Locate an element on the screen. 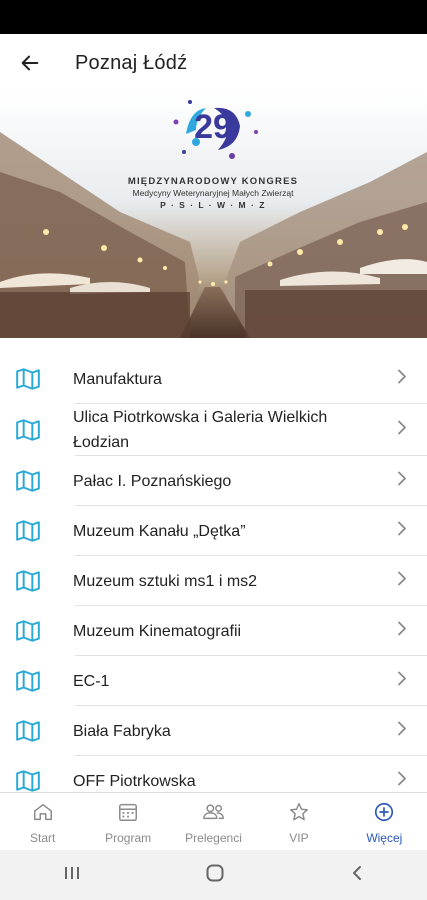 The width and height of the screenshot is (427, 900). list-item: Muzeum sztuki ms1 i ms2 is located at coordinates (213, 581).